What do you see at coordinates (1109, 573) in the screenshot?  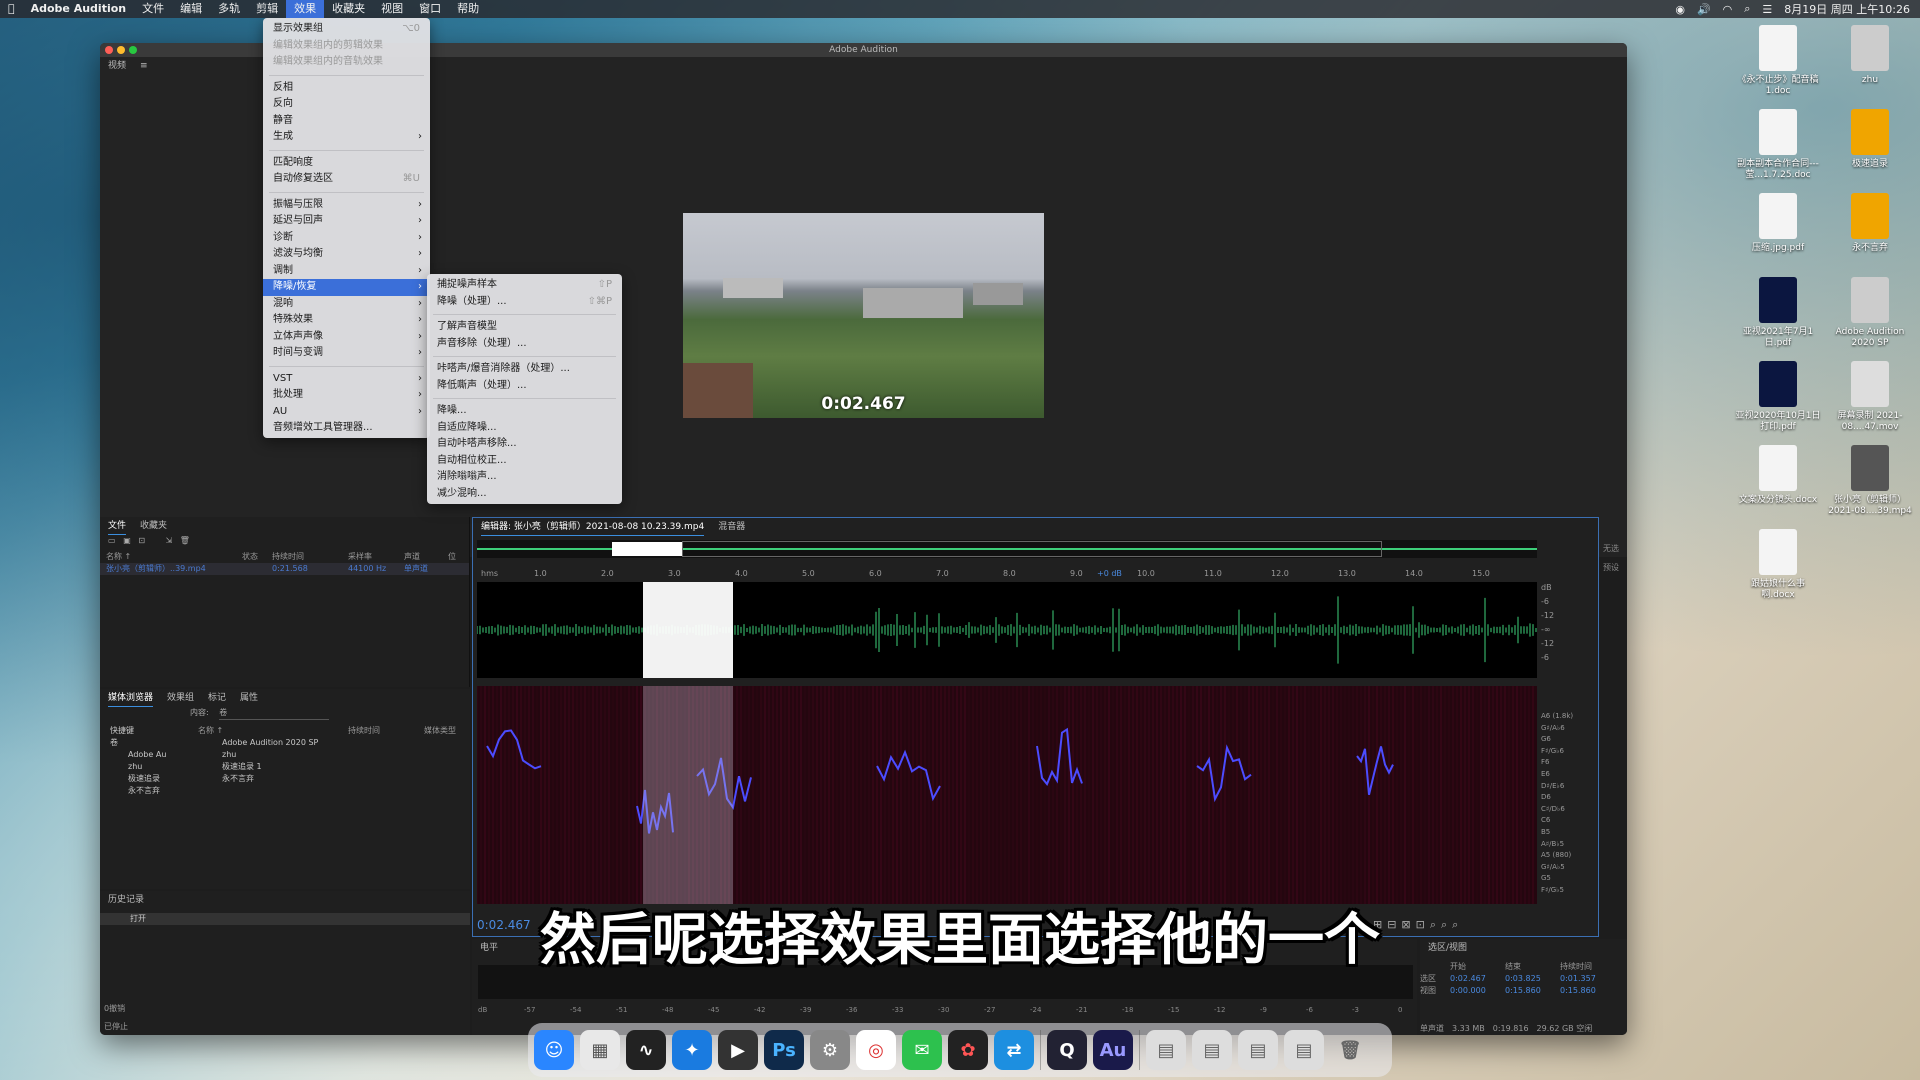 I see `gain-value: +0 dB` at bounding box center [1109, 573].